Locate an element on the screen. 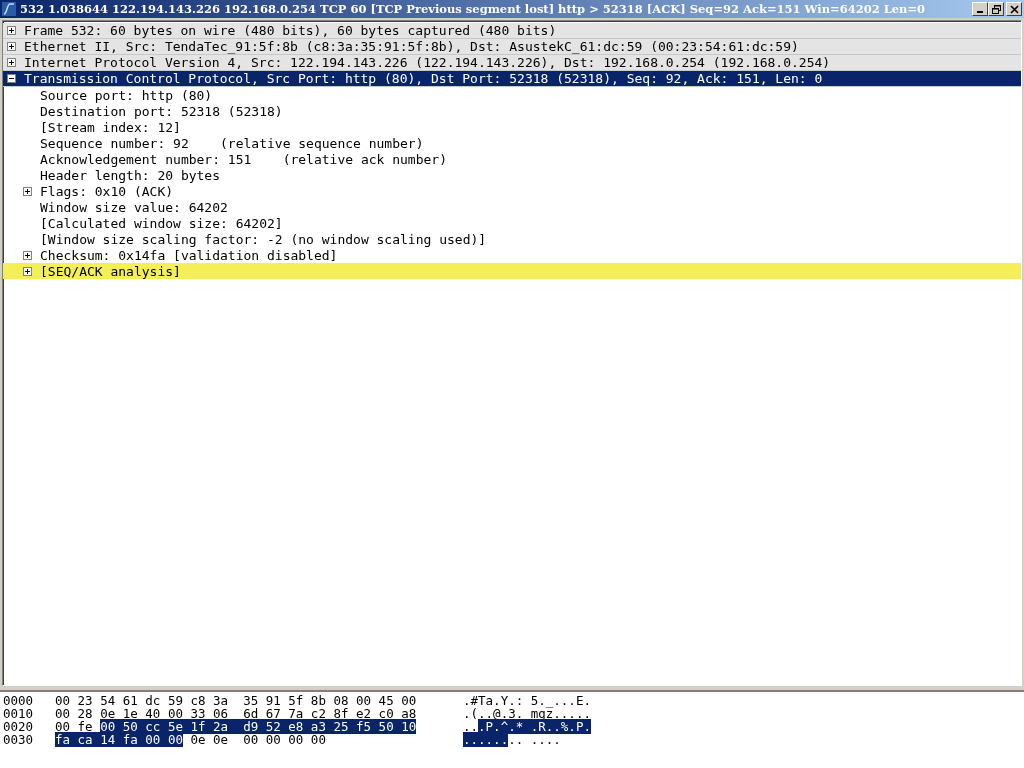  tree-label: Frame 532: 60 bytes on wire (480 bits), 60 bytes captured (480 bits) is located at coordinates (290, 30).